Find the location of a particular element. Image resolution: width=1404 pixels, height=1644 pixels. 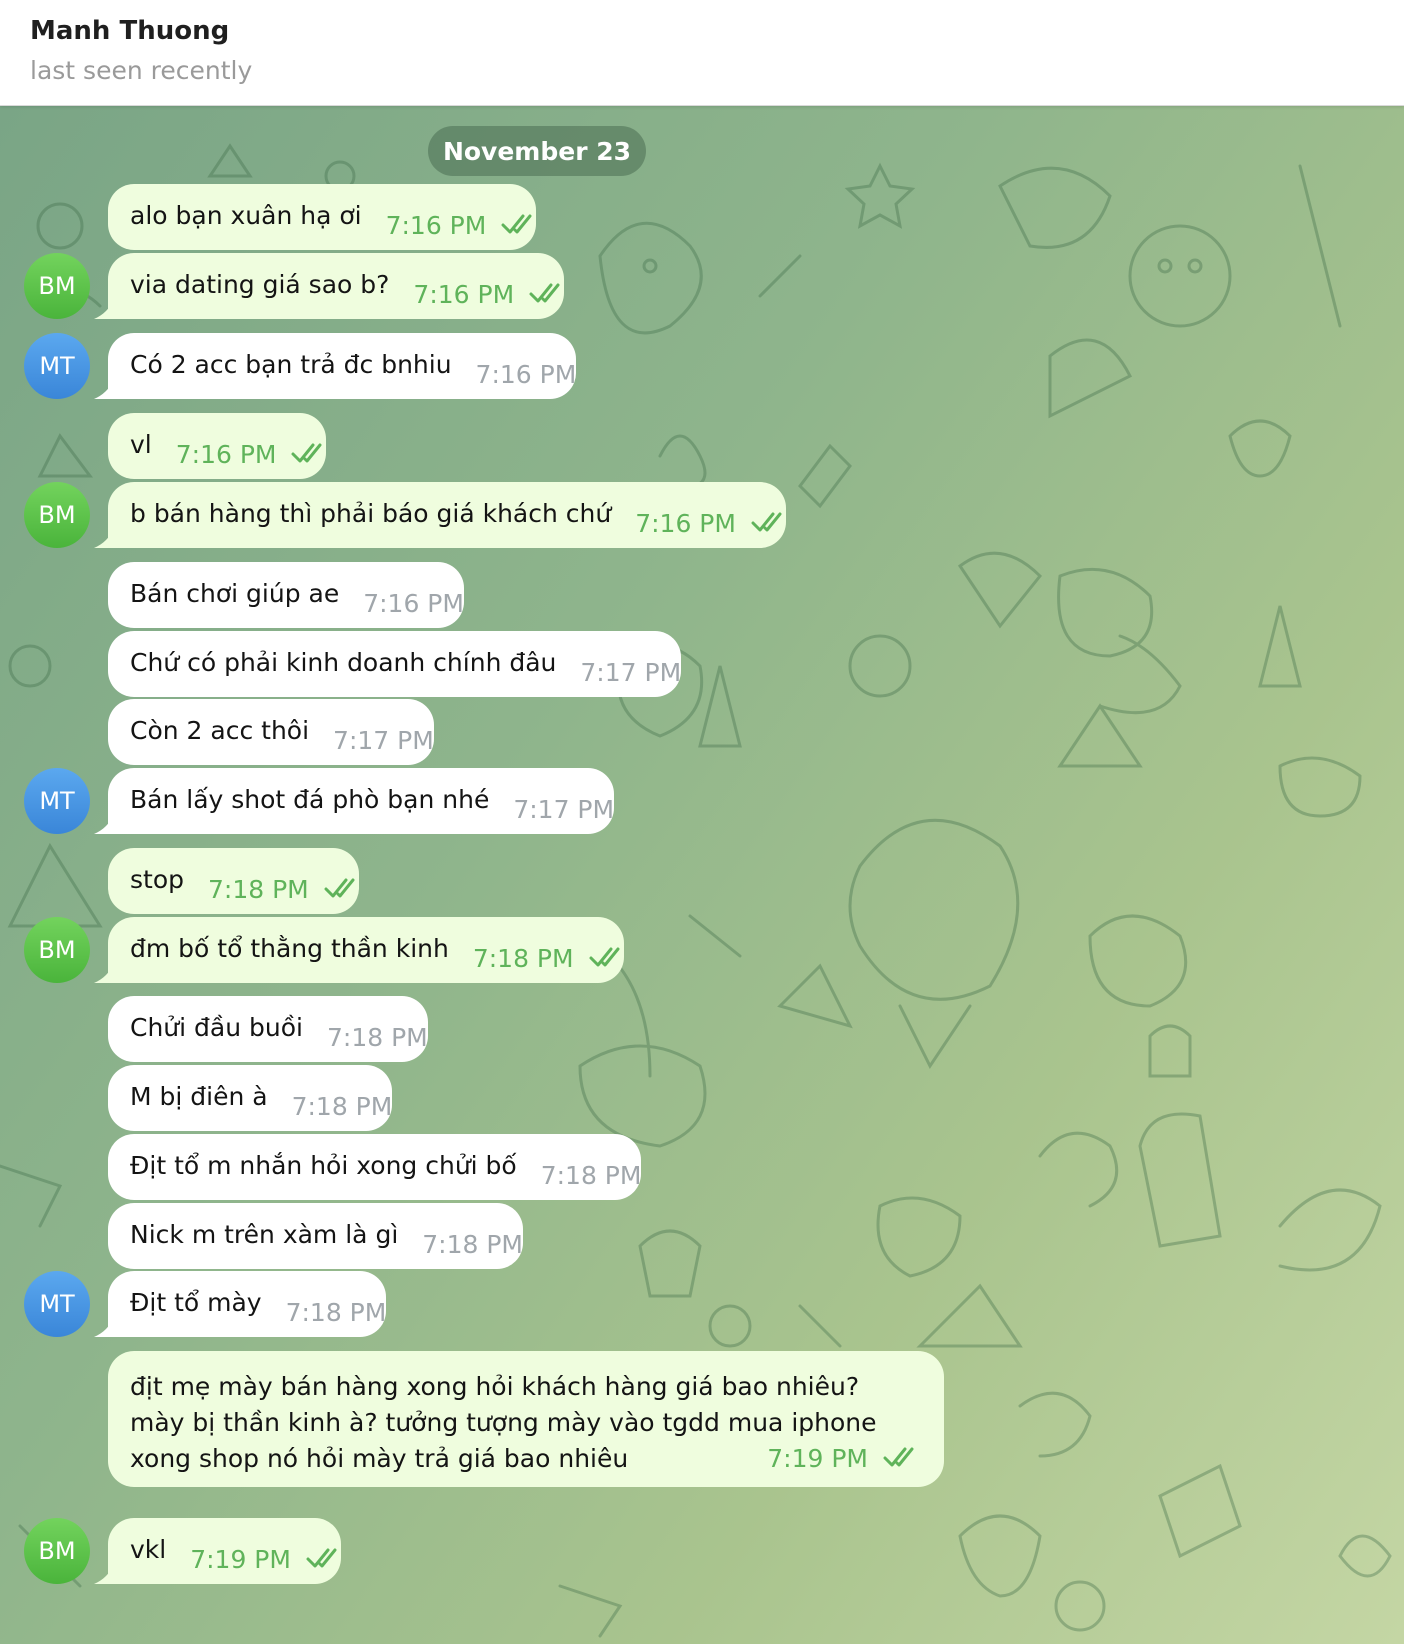

incoming-message: Địt tổ m nhắn hỏi xong chửi bố 7:18 PM is located at coordinates (375, 1167).